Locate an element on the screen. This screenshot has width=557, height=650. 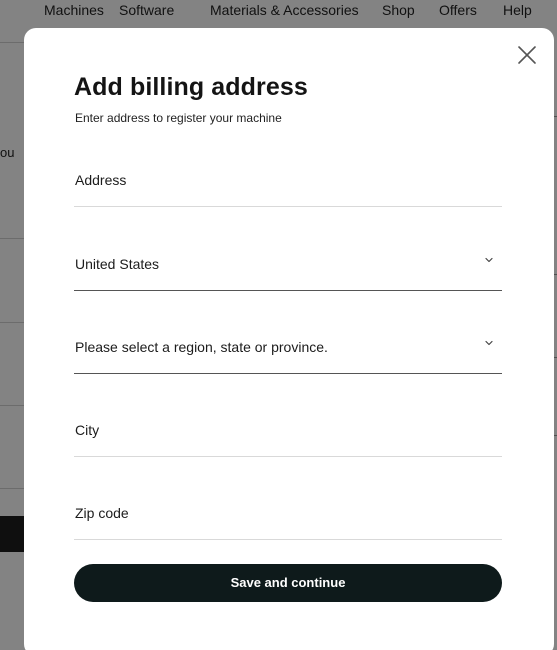
address-underline is located at coordinates (288, 206).